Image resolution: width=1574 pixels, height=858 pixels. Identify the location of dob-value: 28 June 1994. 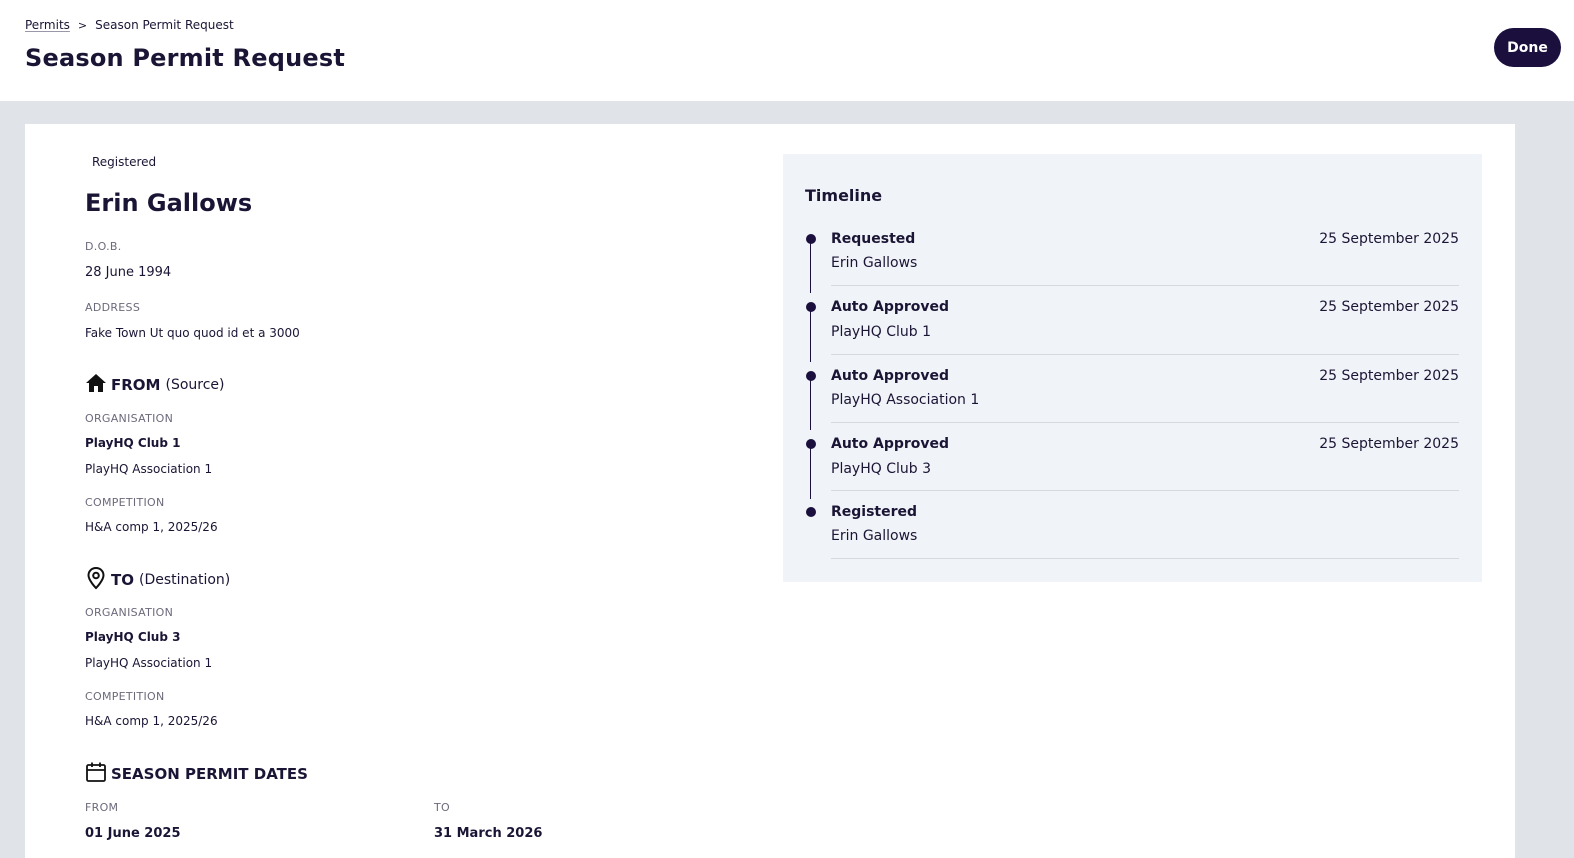
(128, 272).